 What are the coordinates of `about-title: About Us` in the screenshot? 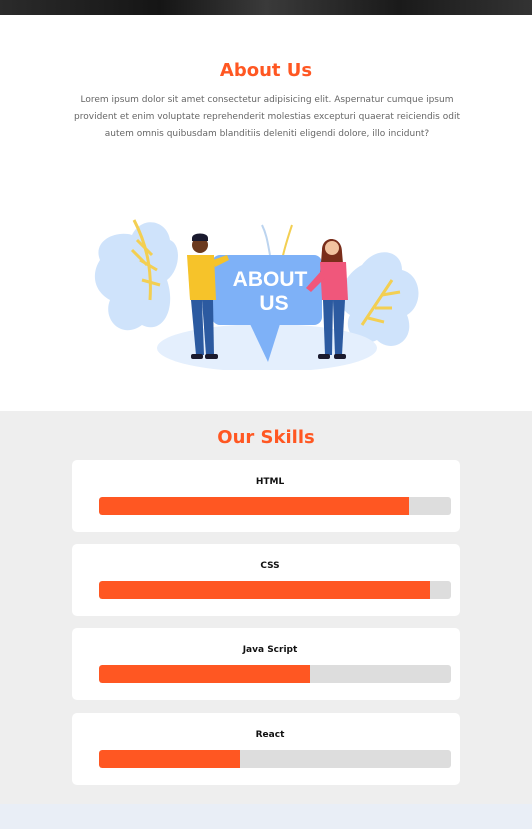 It's located at (266, 70).